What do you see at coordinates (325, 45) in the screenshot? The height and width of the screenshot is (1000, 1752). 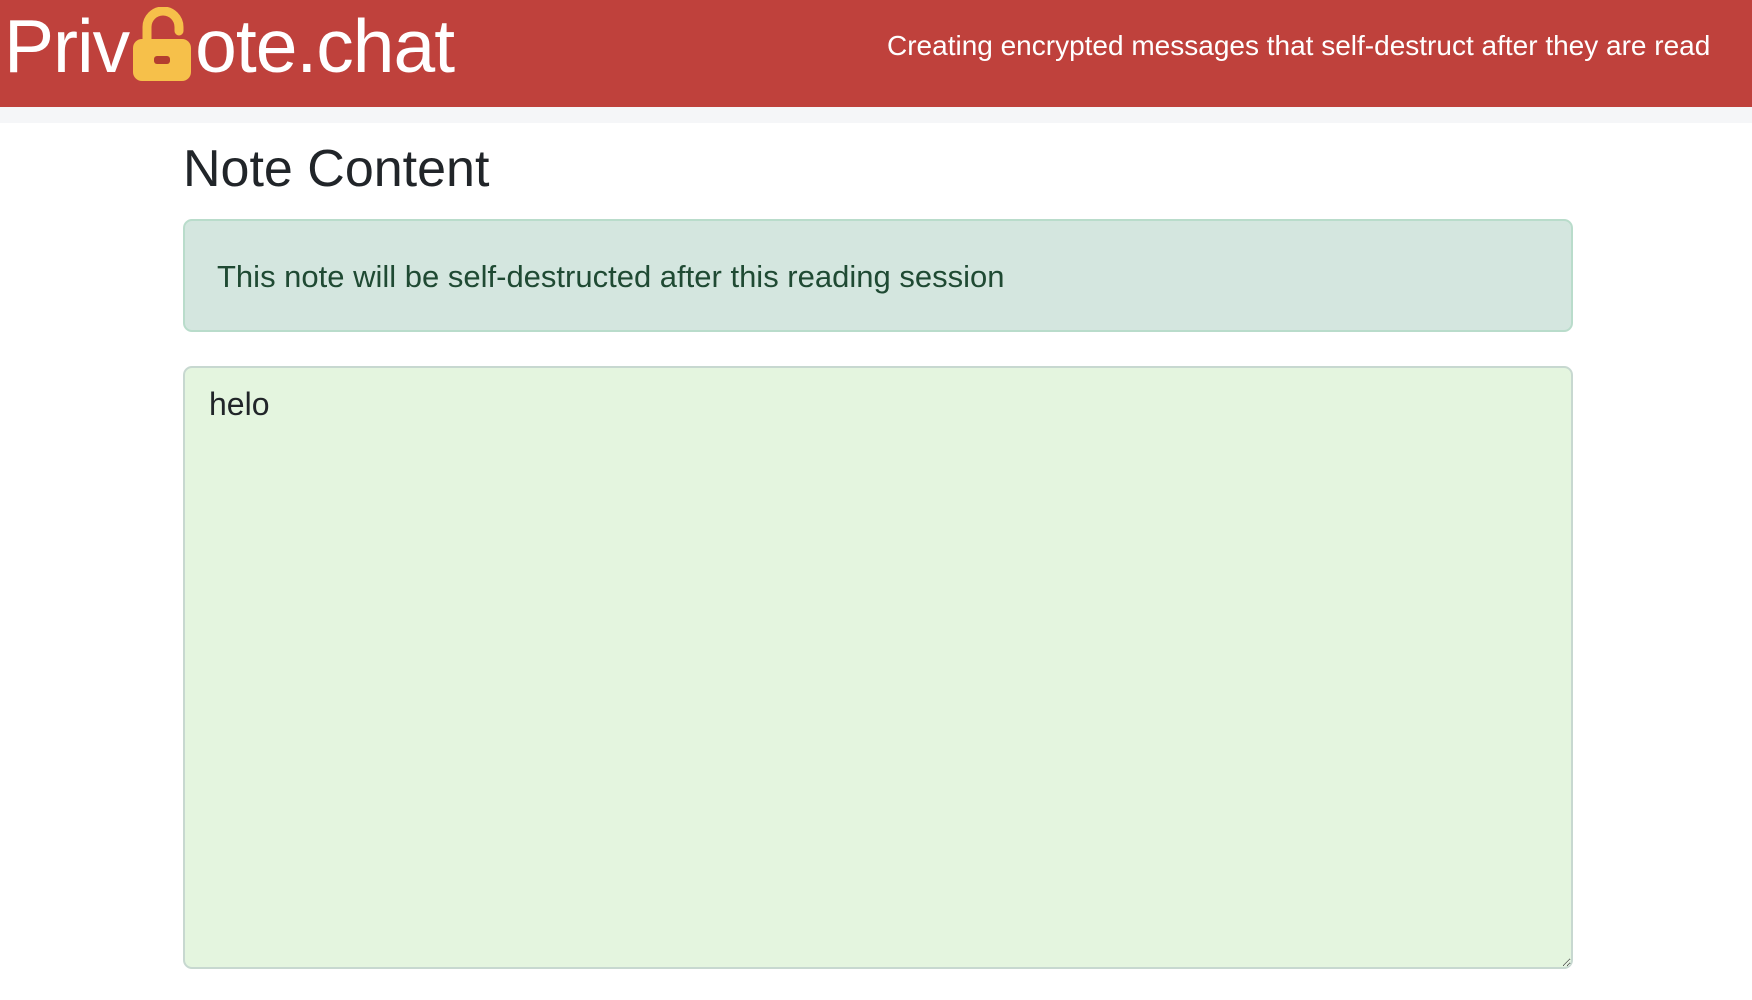 I see `logo-text-suffix: ote.chat` at bounding box center [325, 45].